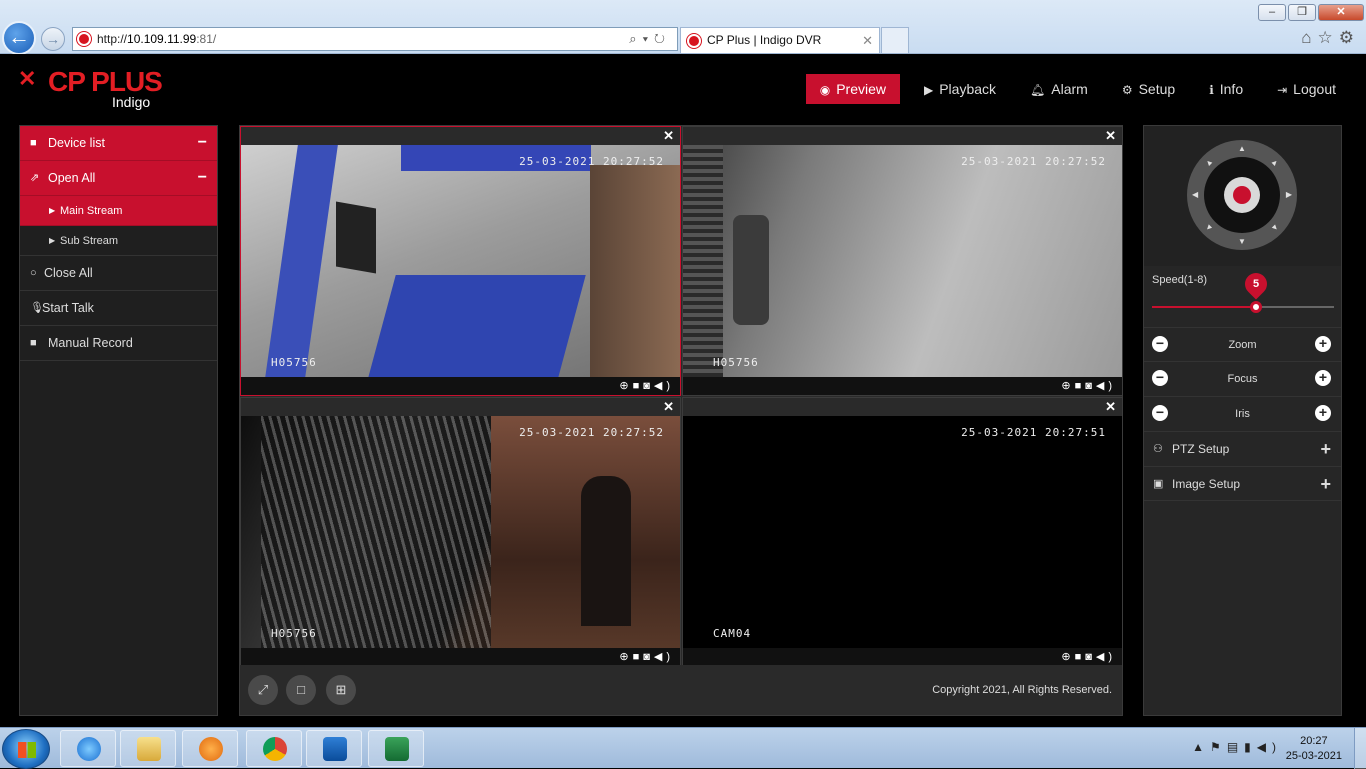 The image size is (1366, 769). What do you see at coordinates (1235, 747) in the screenshot?
I see `device-icon: ▤` at bounding box center [1235, 747].